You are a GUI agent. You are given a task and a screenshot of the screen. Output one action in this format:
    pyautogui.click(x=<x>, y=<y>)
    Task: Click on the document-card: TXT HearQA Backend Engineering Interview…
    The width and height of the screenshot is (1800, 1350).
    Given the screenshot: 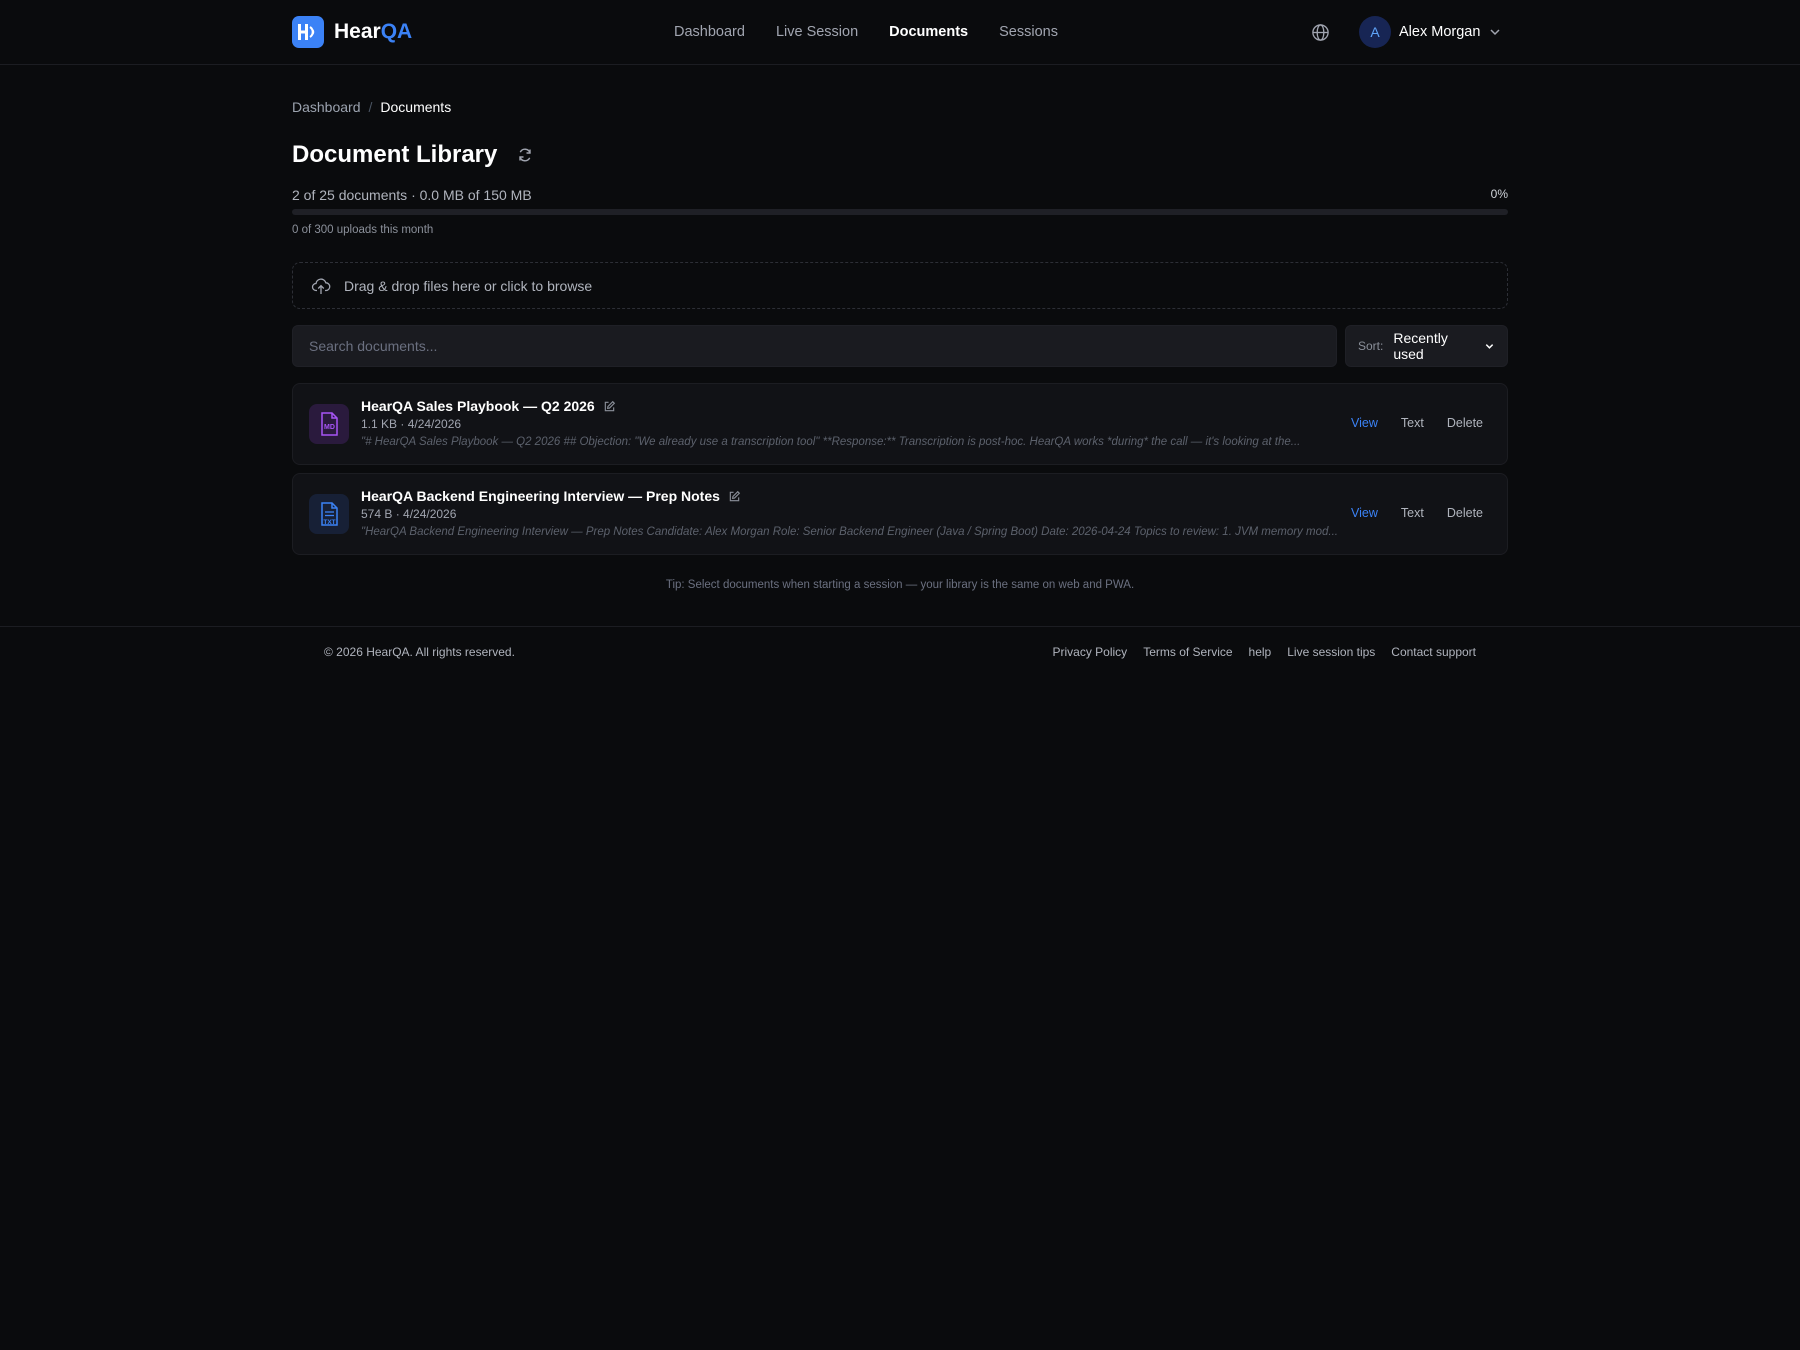 What is the action you would take?
    pyautogui.click(x=900, y=514)
    